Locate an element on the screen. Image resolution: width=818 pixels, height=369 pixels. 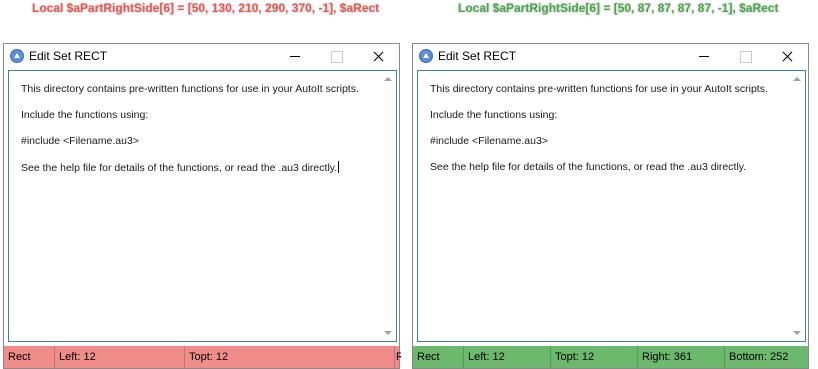
status-part-right: R is located at coordinates (397, 357).